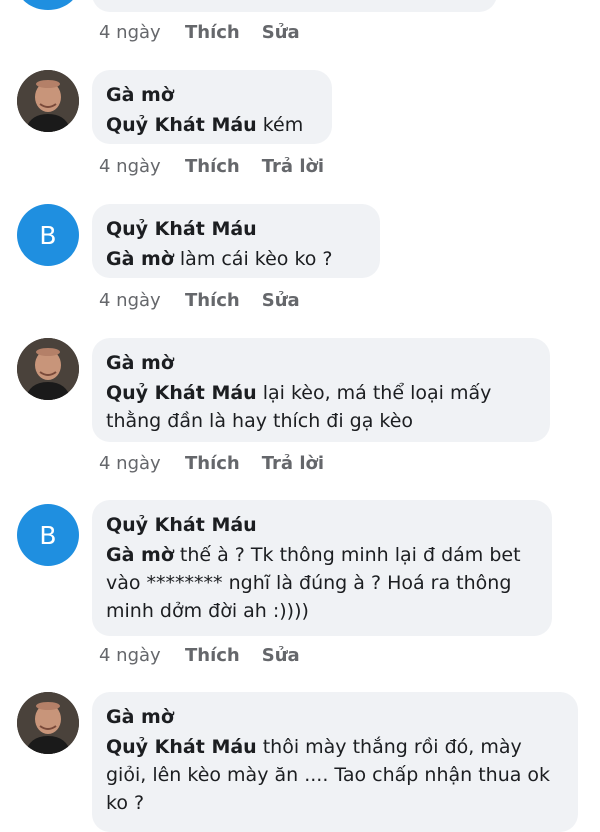  Describe the element at coordinates (256, 259) in the screenshot. I see `comment-body: làm cái kèo ko ?` at that location.